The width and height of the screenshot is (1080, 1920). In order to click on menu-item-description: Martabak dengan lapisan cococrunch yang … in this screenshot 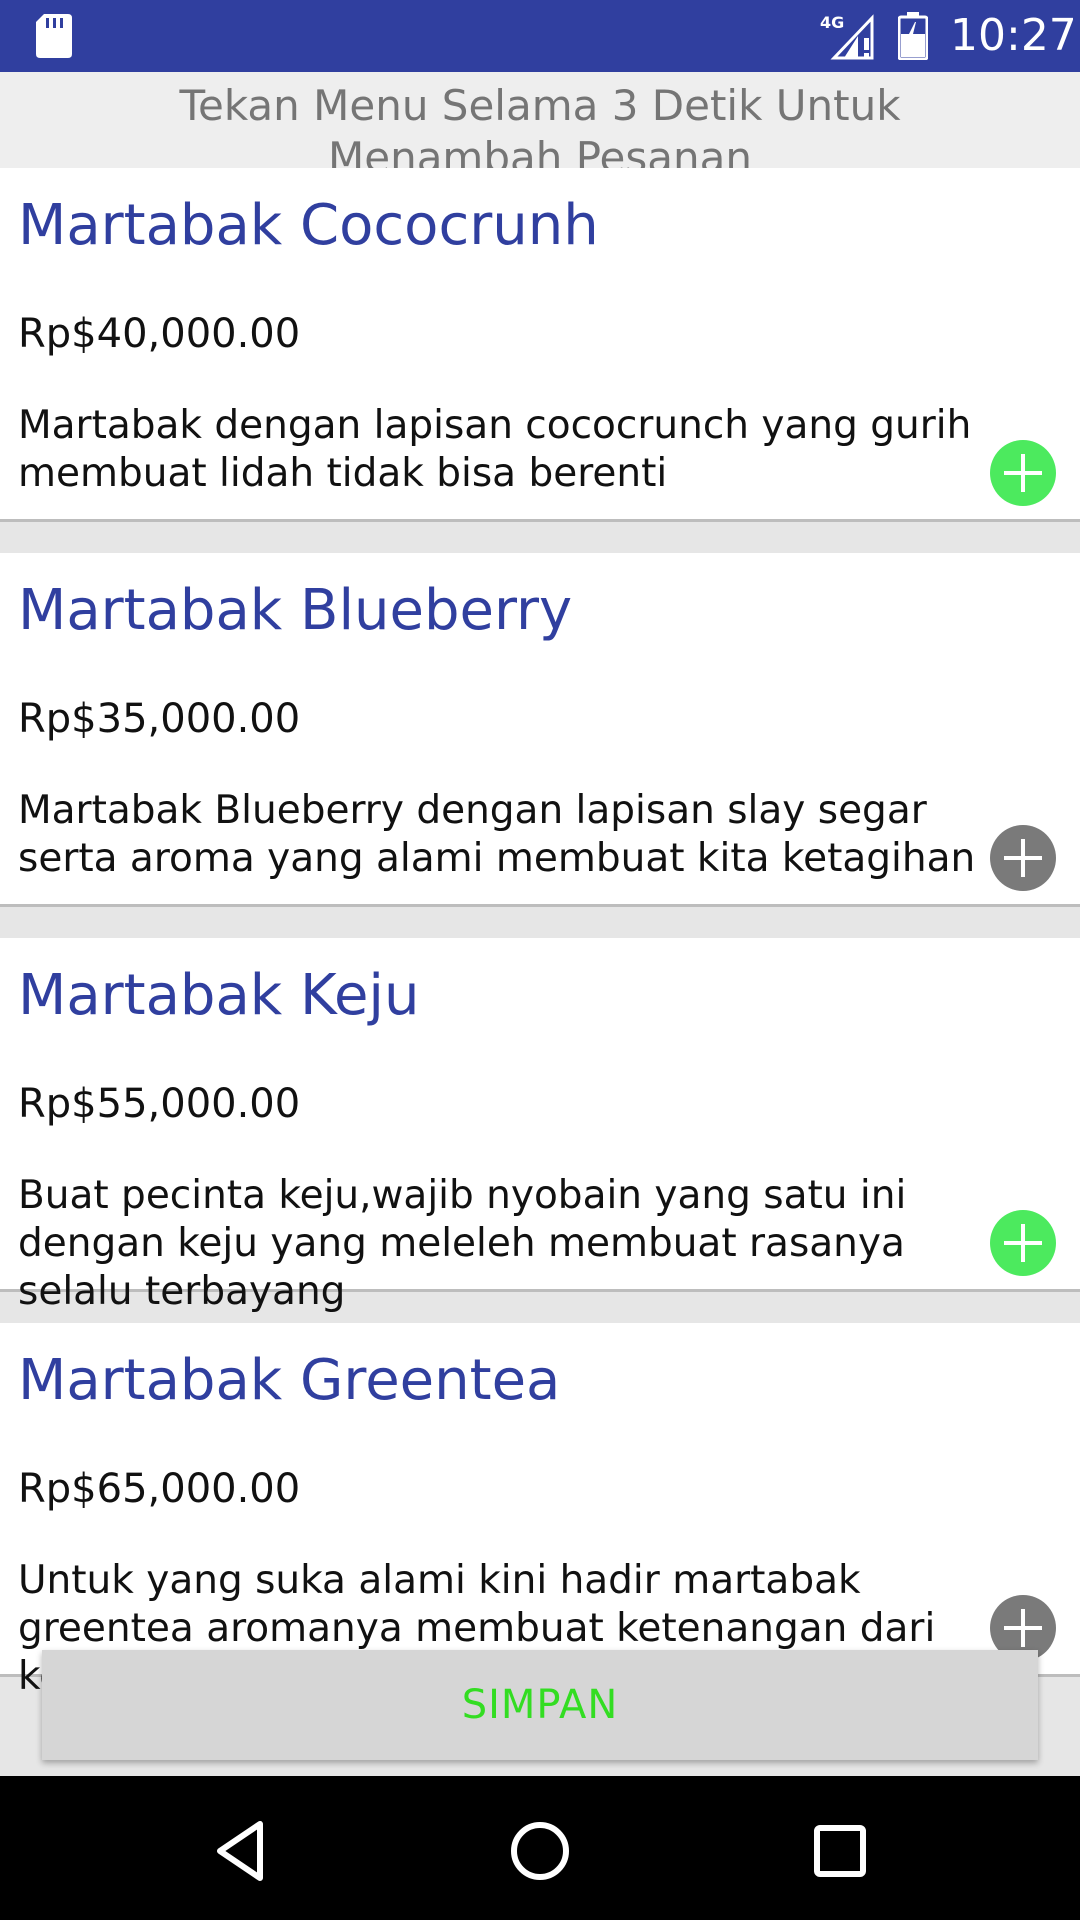, I will do `click(495, 449)`.